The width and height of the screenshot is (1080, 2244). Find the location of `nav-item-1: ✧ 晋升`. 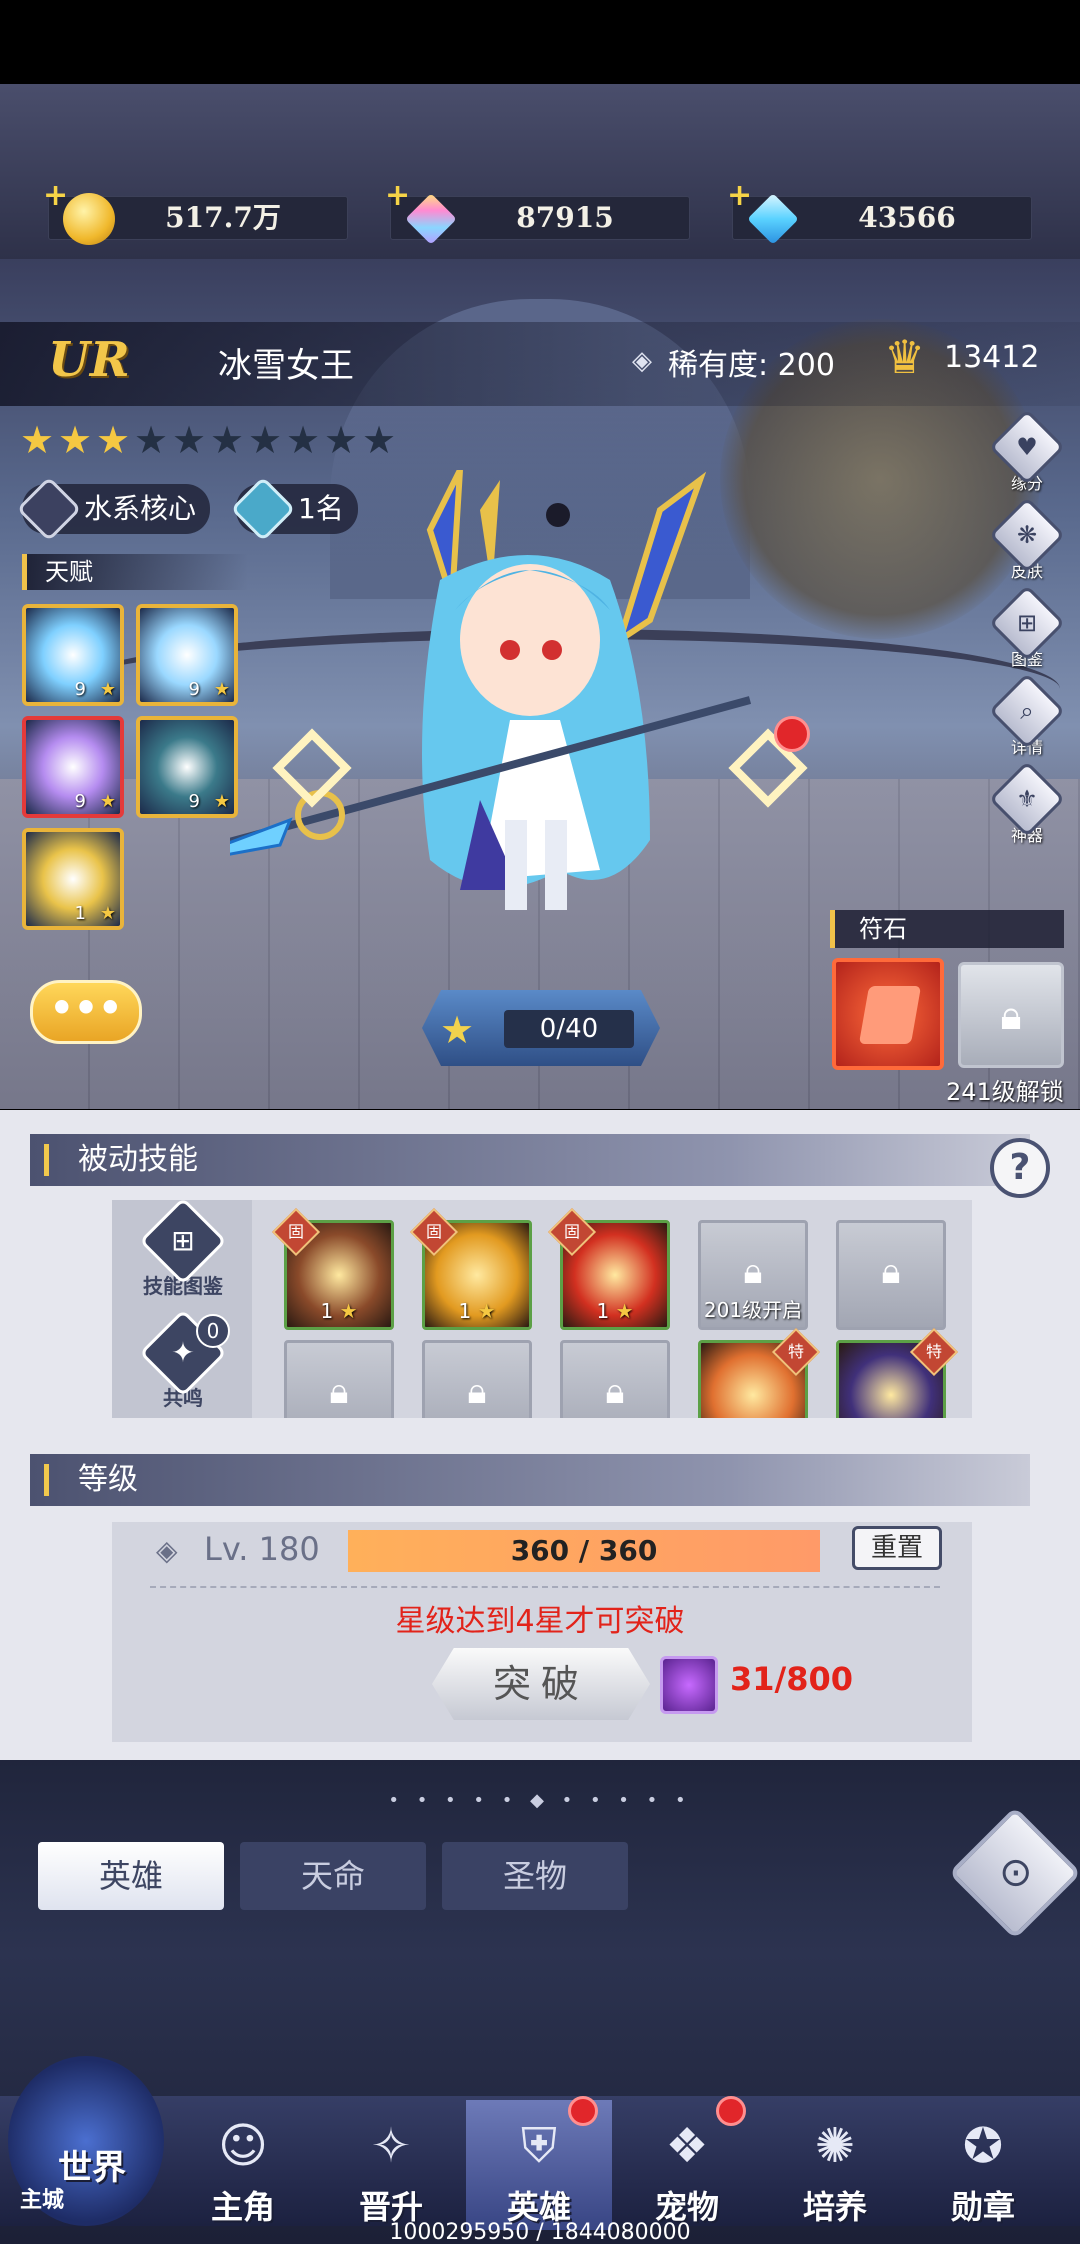

nav-item-1: ✧ 晋升 is located at coordinates (391, 2165).